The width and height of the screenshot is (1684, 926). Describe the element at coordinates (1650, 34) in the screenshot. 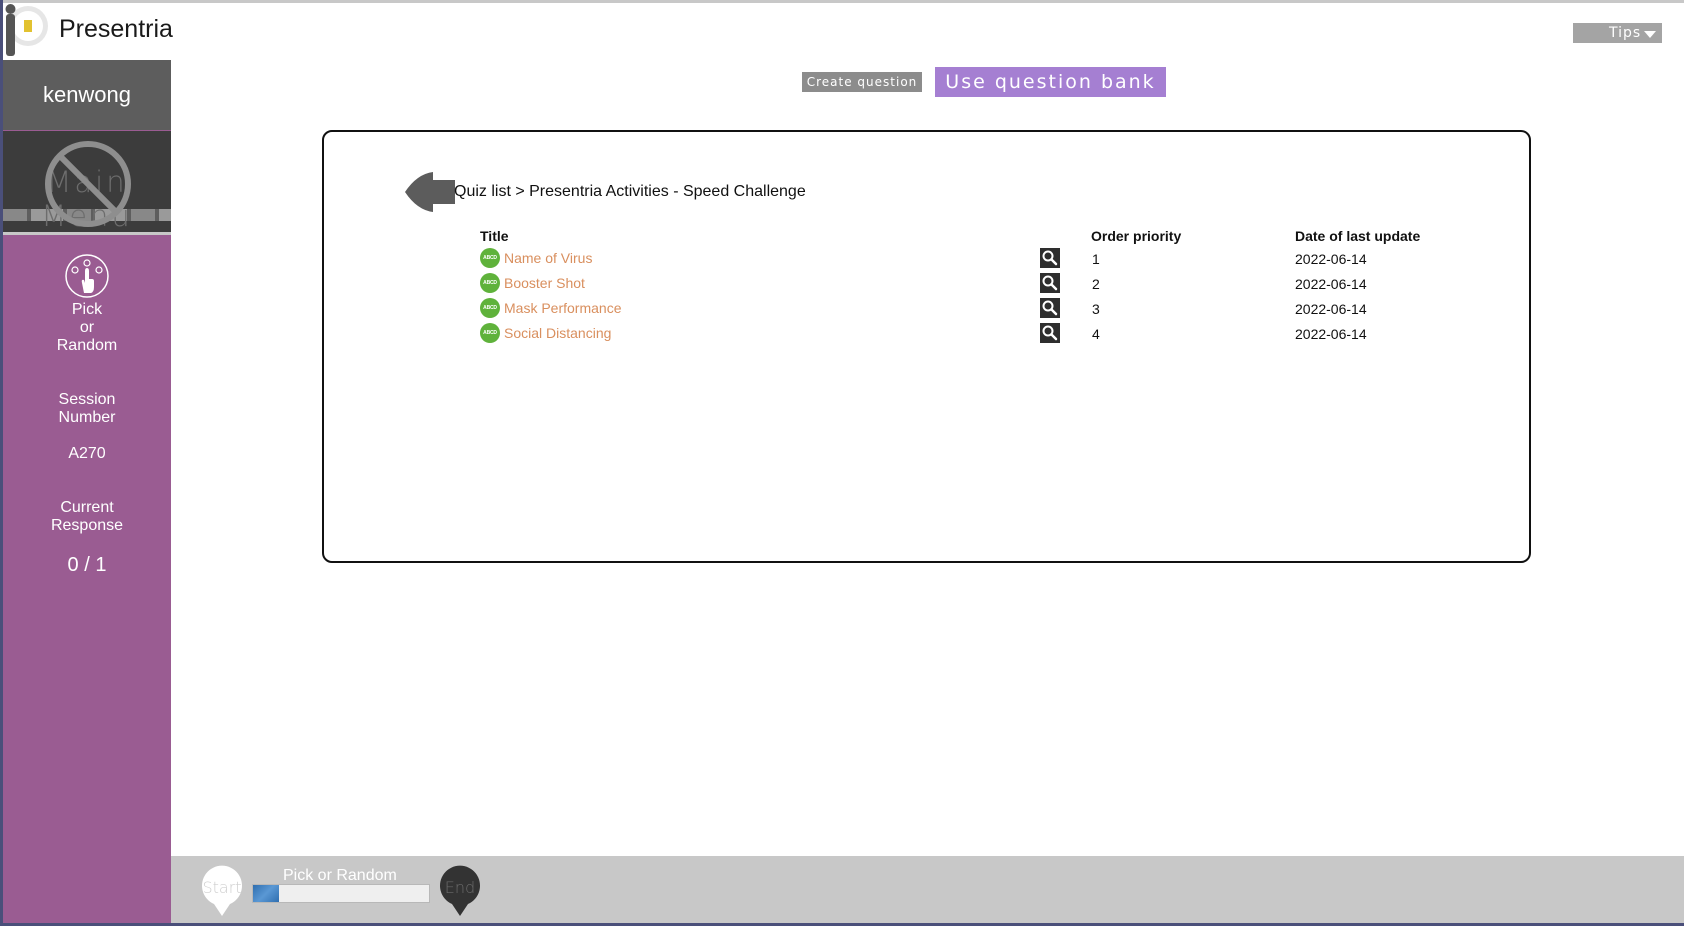

I see `chevron-down-icon` at that location.